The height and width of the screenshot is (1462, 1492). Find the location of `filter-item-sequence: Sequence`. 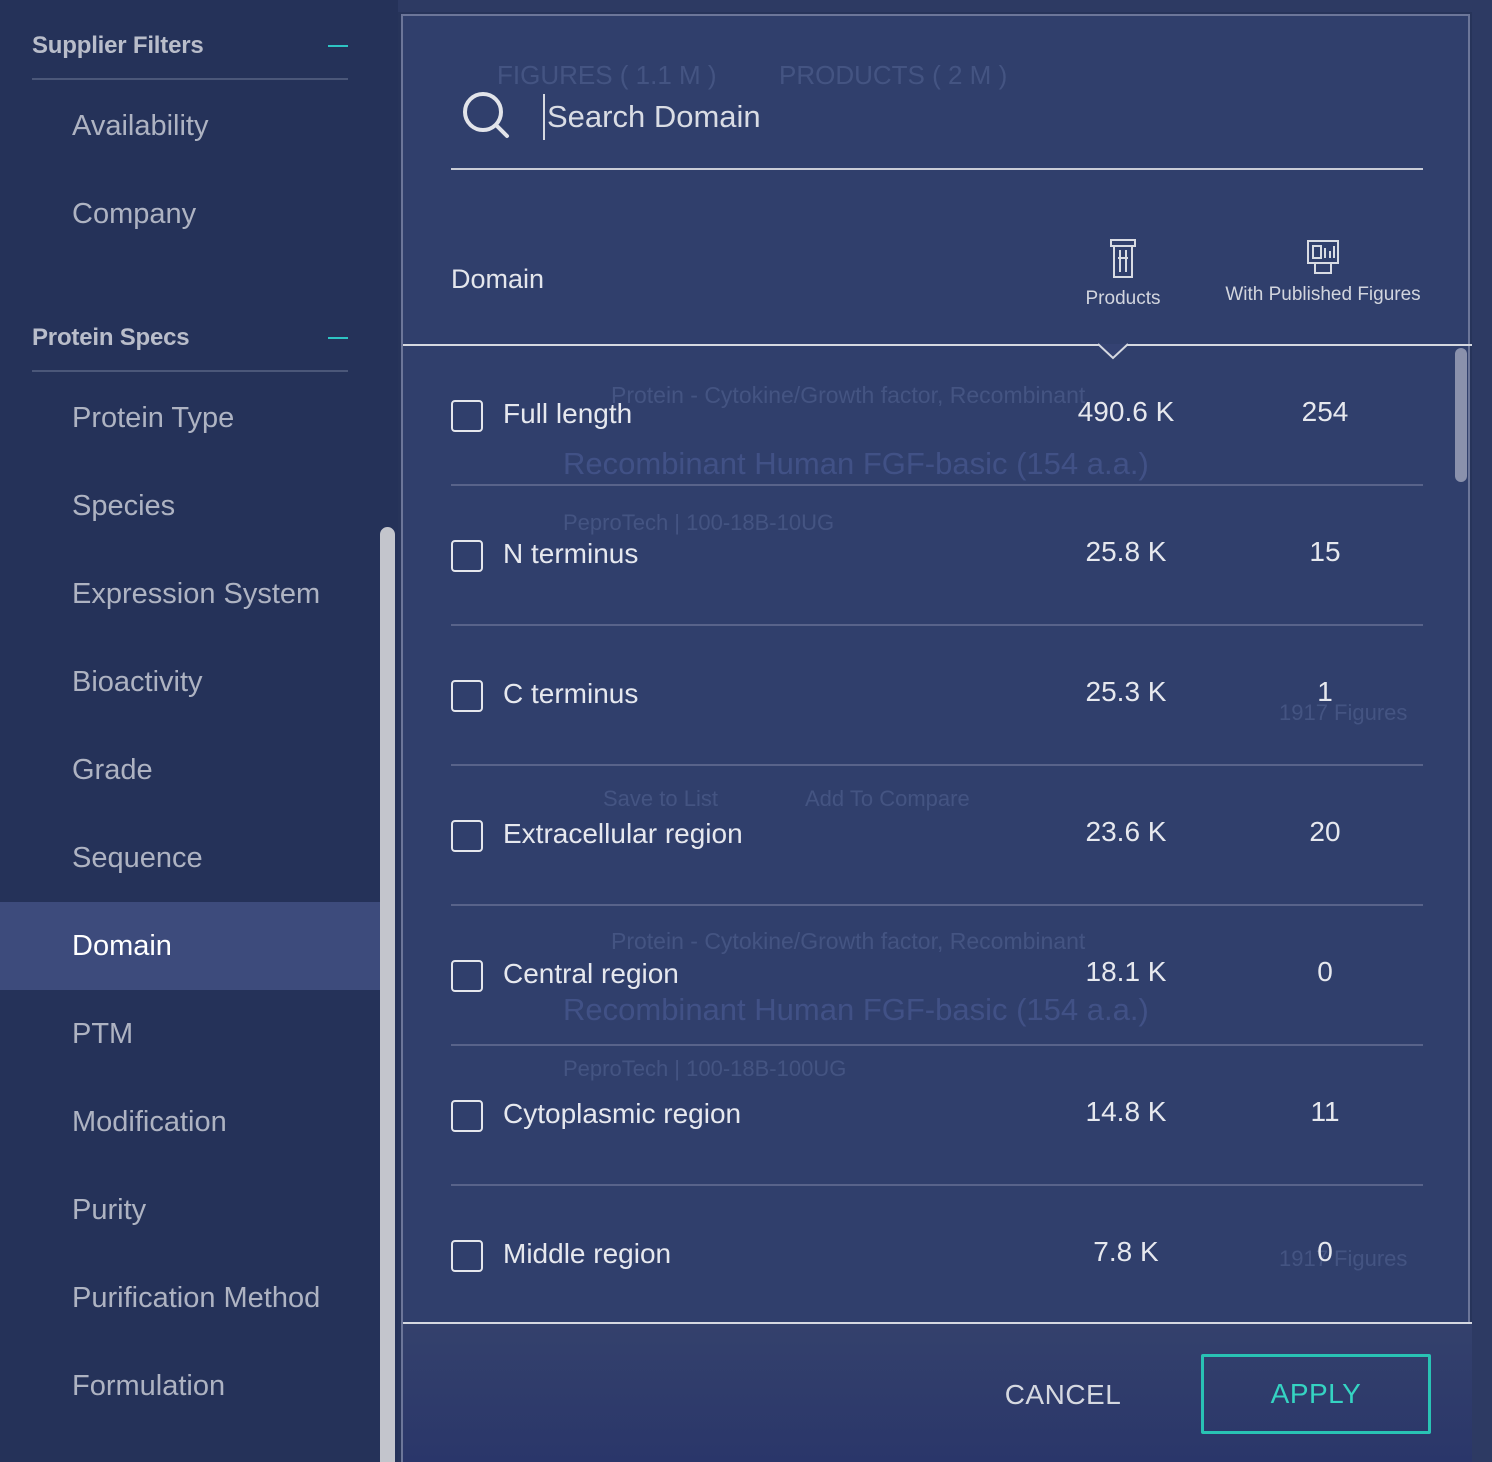

filter-item-sequence: Sequence is located at coordinates (190, 858).